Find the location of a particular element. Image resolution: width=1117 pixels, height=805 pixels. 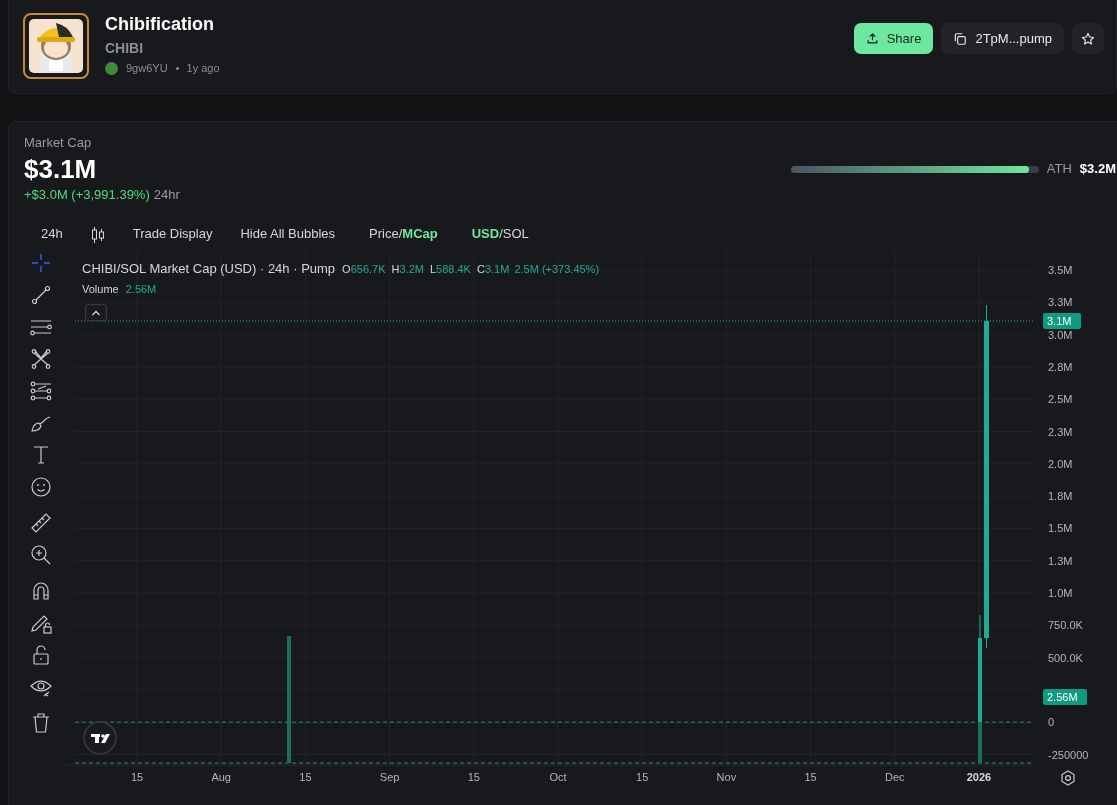

collapse-button is located at coordinates (96, 312).